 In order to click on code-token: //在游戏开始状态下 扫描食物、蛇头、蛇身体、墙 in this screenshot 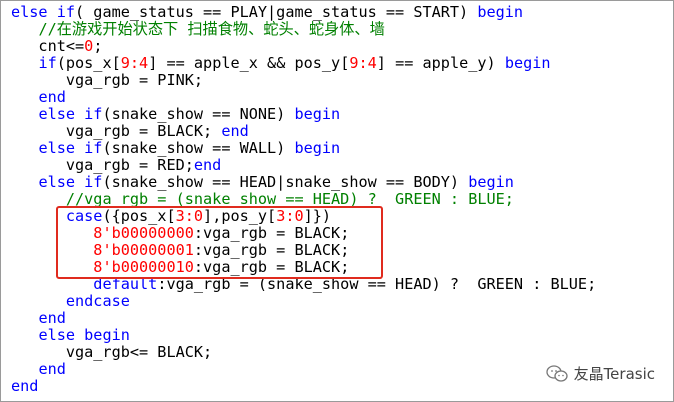, I will do `click(211, 29)`.